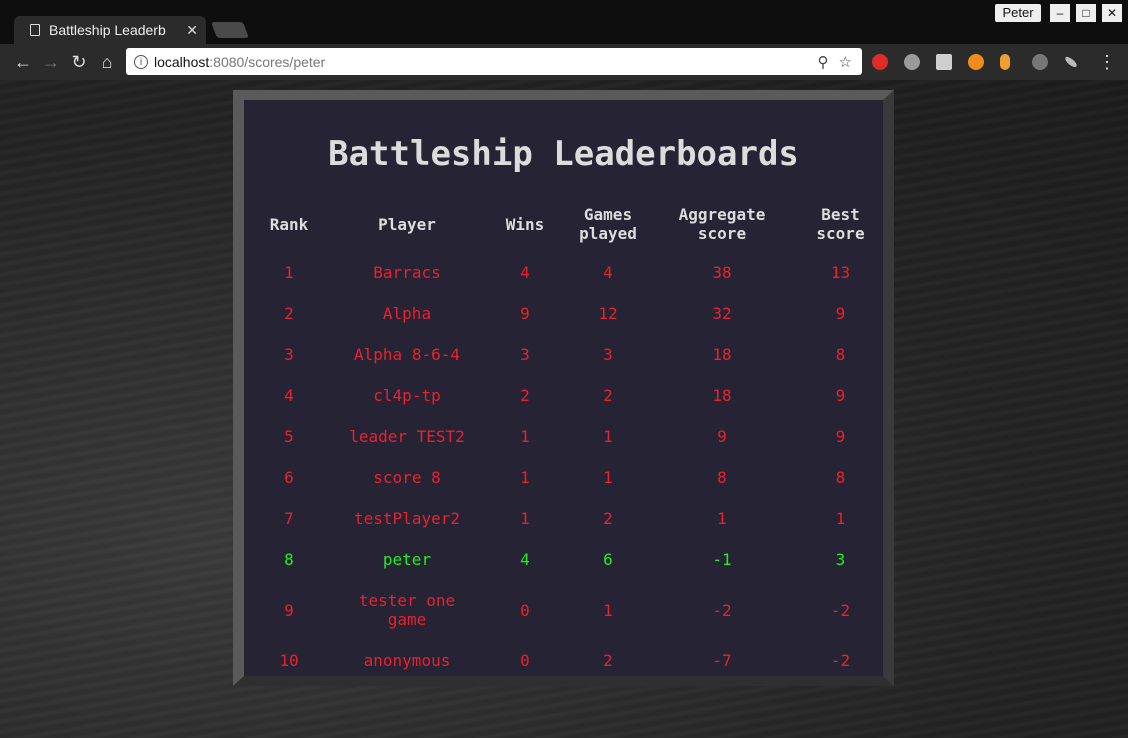 Image resolution: width=1128 pixels, height=738 pixels. Describe the element at coordinates (840, 518) in the screenshot. I see `cell-best: 1` at that location.